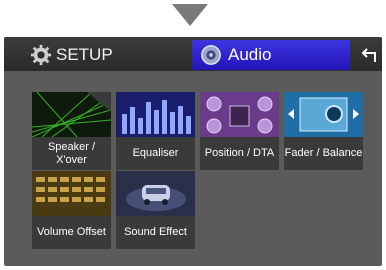 The width and height of the screenshot is (386, 270). What do you see at coordinates (71, 153) in the screenshot?
I see `tile-label: Speaker / X'over` at bounding box center [71, 153].